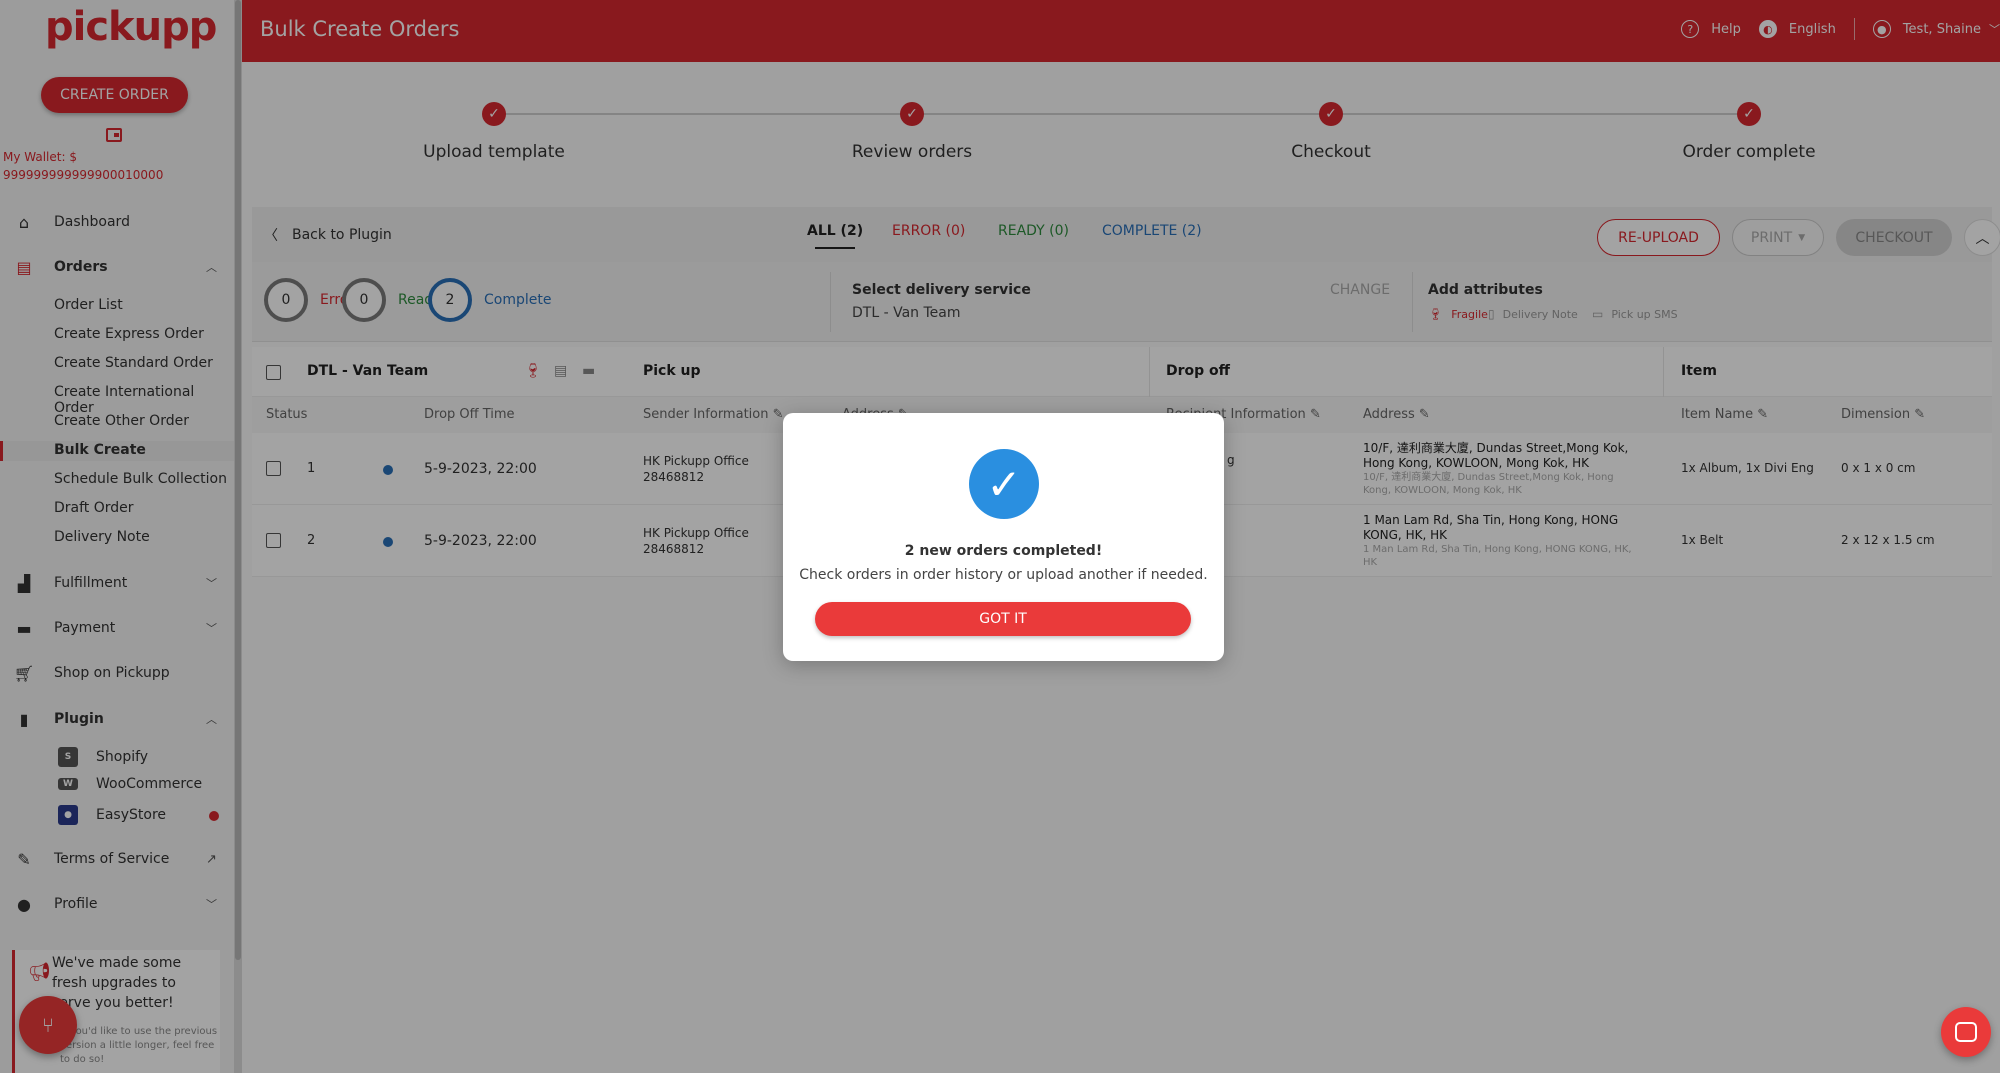 The width and height of the screenshot is (2000, 1073). I want to click on got-it-button: GOT IT, so click(1003, 619).